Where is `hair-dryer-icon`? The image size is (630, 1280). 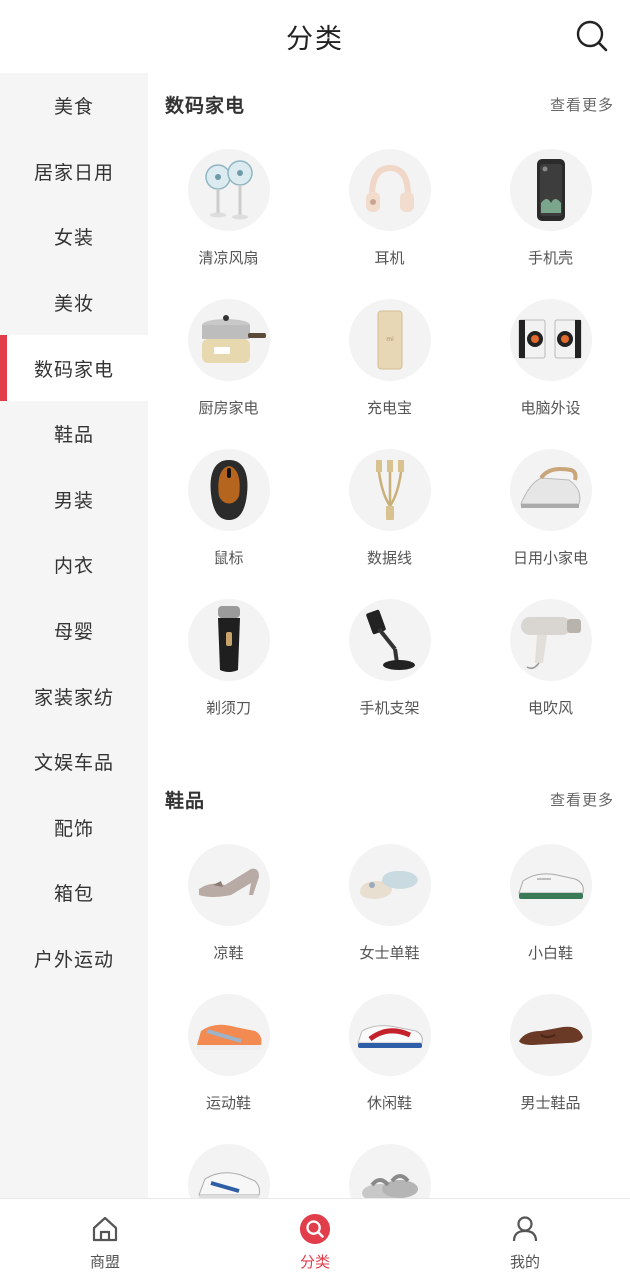
hair-dryer-icon is located at coordinates (550, 640).